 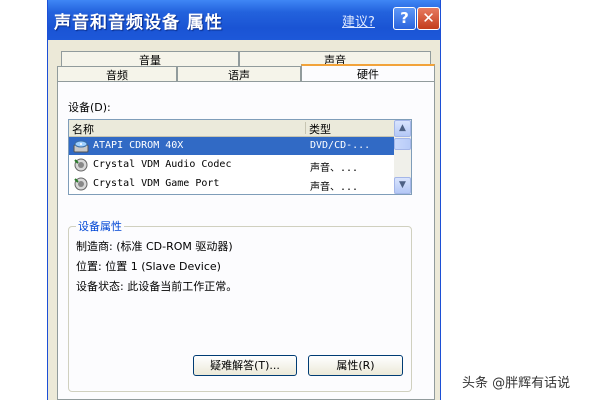 I want to click on title-bar: 声音和音频设备 属性 建议? ? ✕, so click(x=244, y=20).